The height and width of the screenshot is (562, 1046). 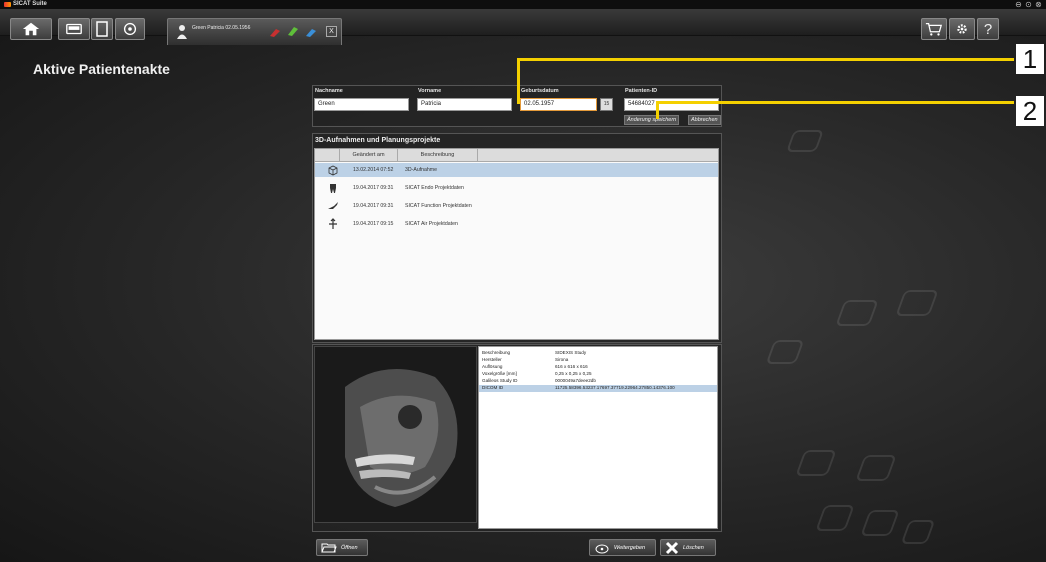 What do you see at coordinates (598, 367) in the screenshot?
I see `property-row: Auflösung 616 x 616 x 616` at bounding box center [598, 367].